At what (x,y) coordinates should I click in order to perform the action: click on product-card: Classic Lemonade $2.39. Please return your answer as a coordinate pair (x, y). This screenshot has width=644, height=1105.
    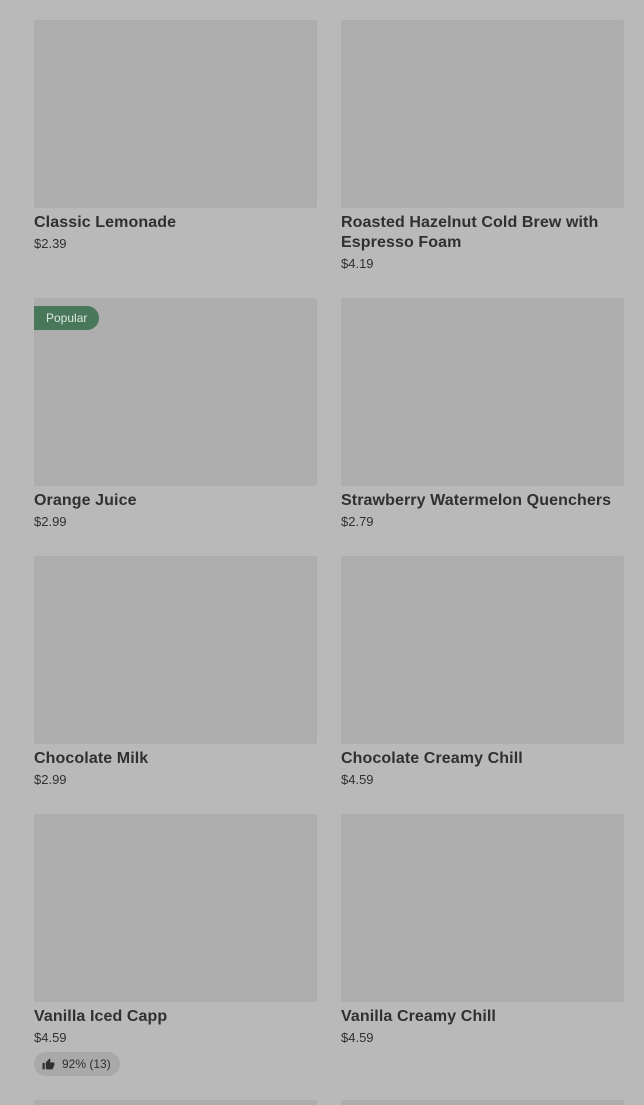
    Looking at the image, I should click on (175, 136).